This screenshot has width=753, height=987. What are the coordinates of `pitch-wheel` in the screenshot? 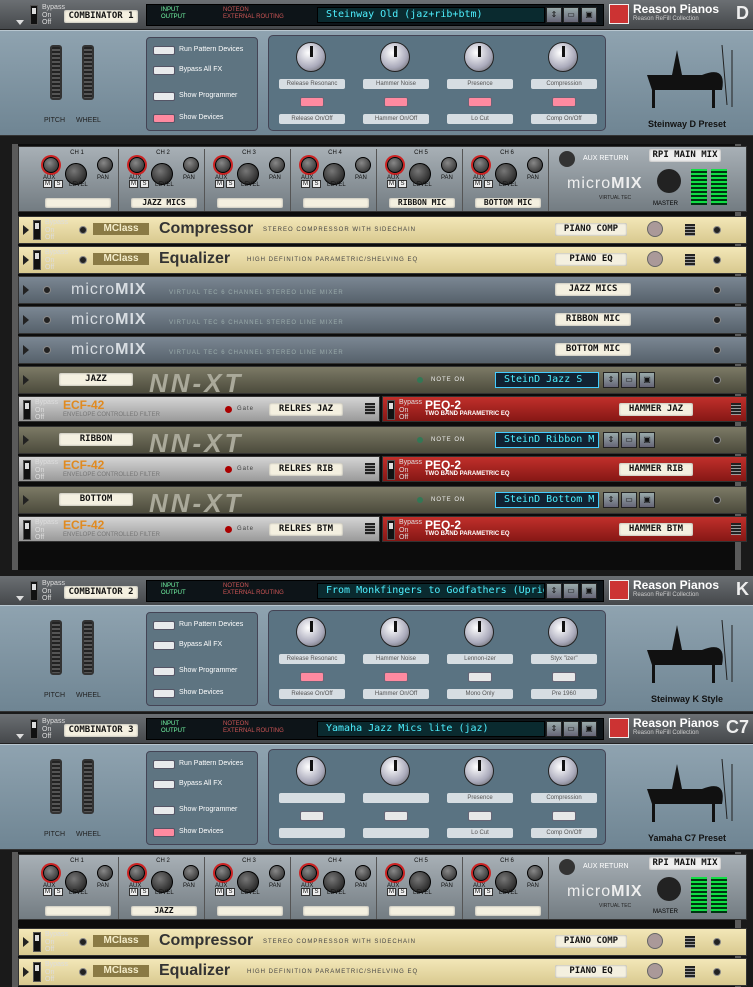 It's located at (56, 647).